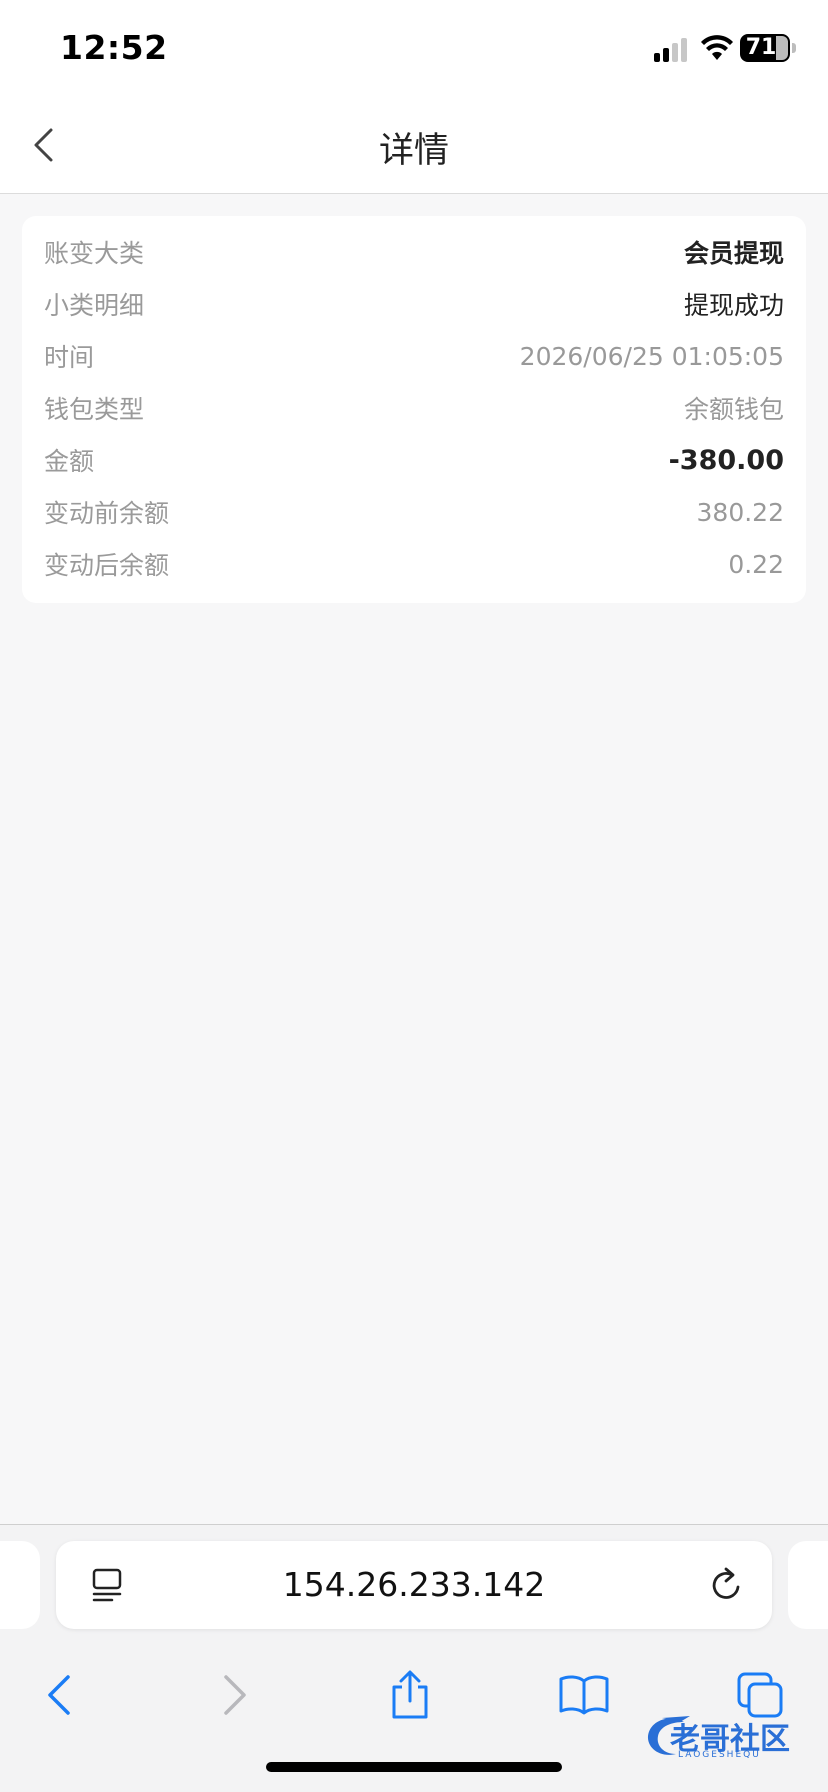 This screenshot has height=1792, width=828. Describe the element at coordinates (413, 151) in the screenshot. I see `page-title: 详情` at that location.